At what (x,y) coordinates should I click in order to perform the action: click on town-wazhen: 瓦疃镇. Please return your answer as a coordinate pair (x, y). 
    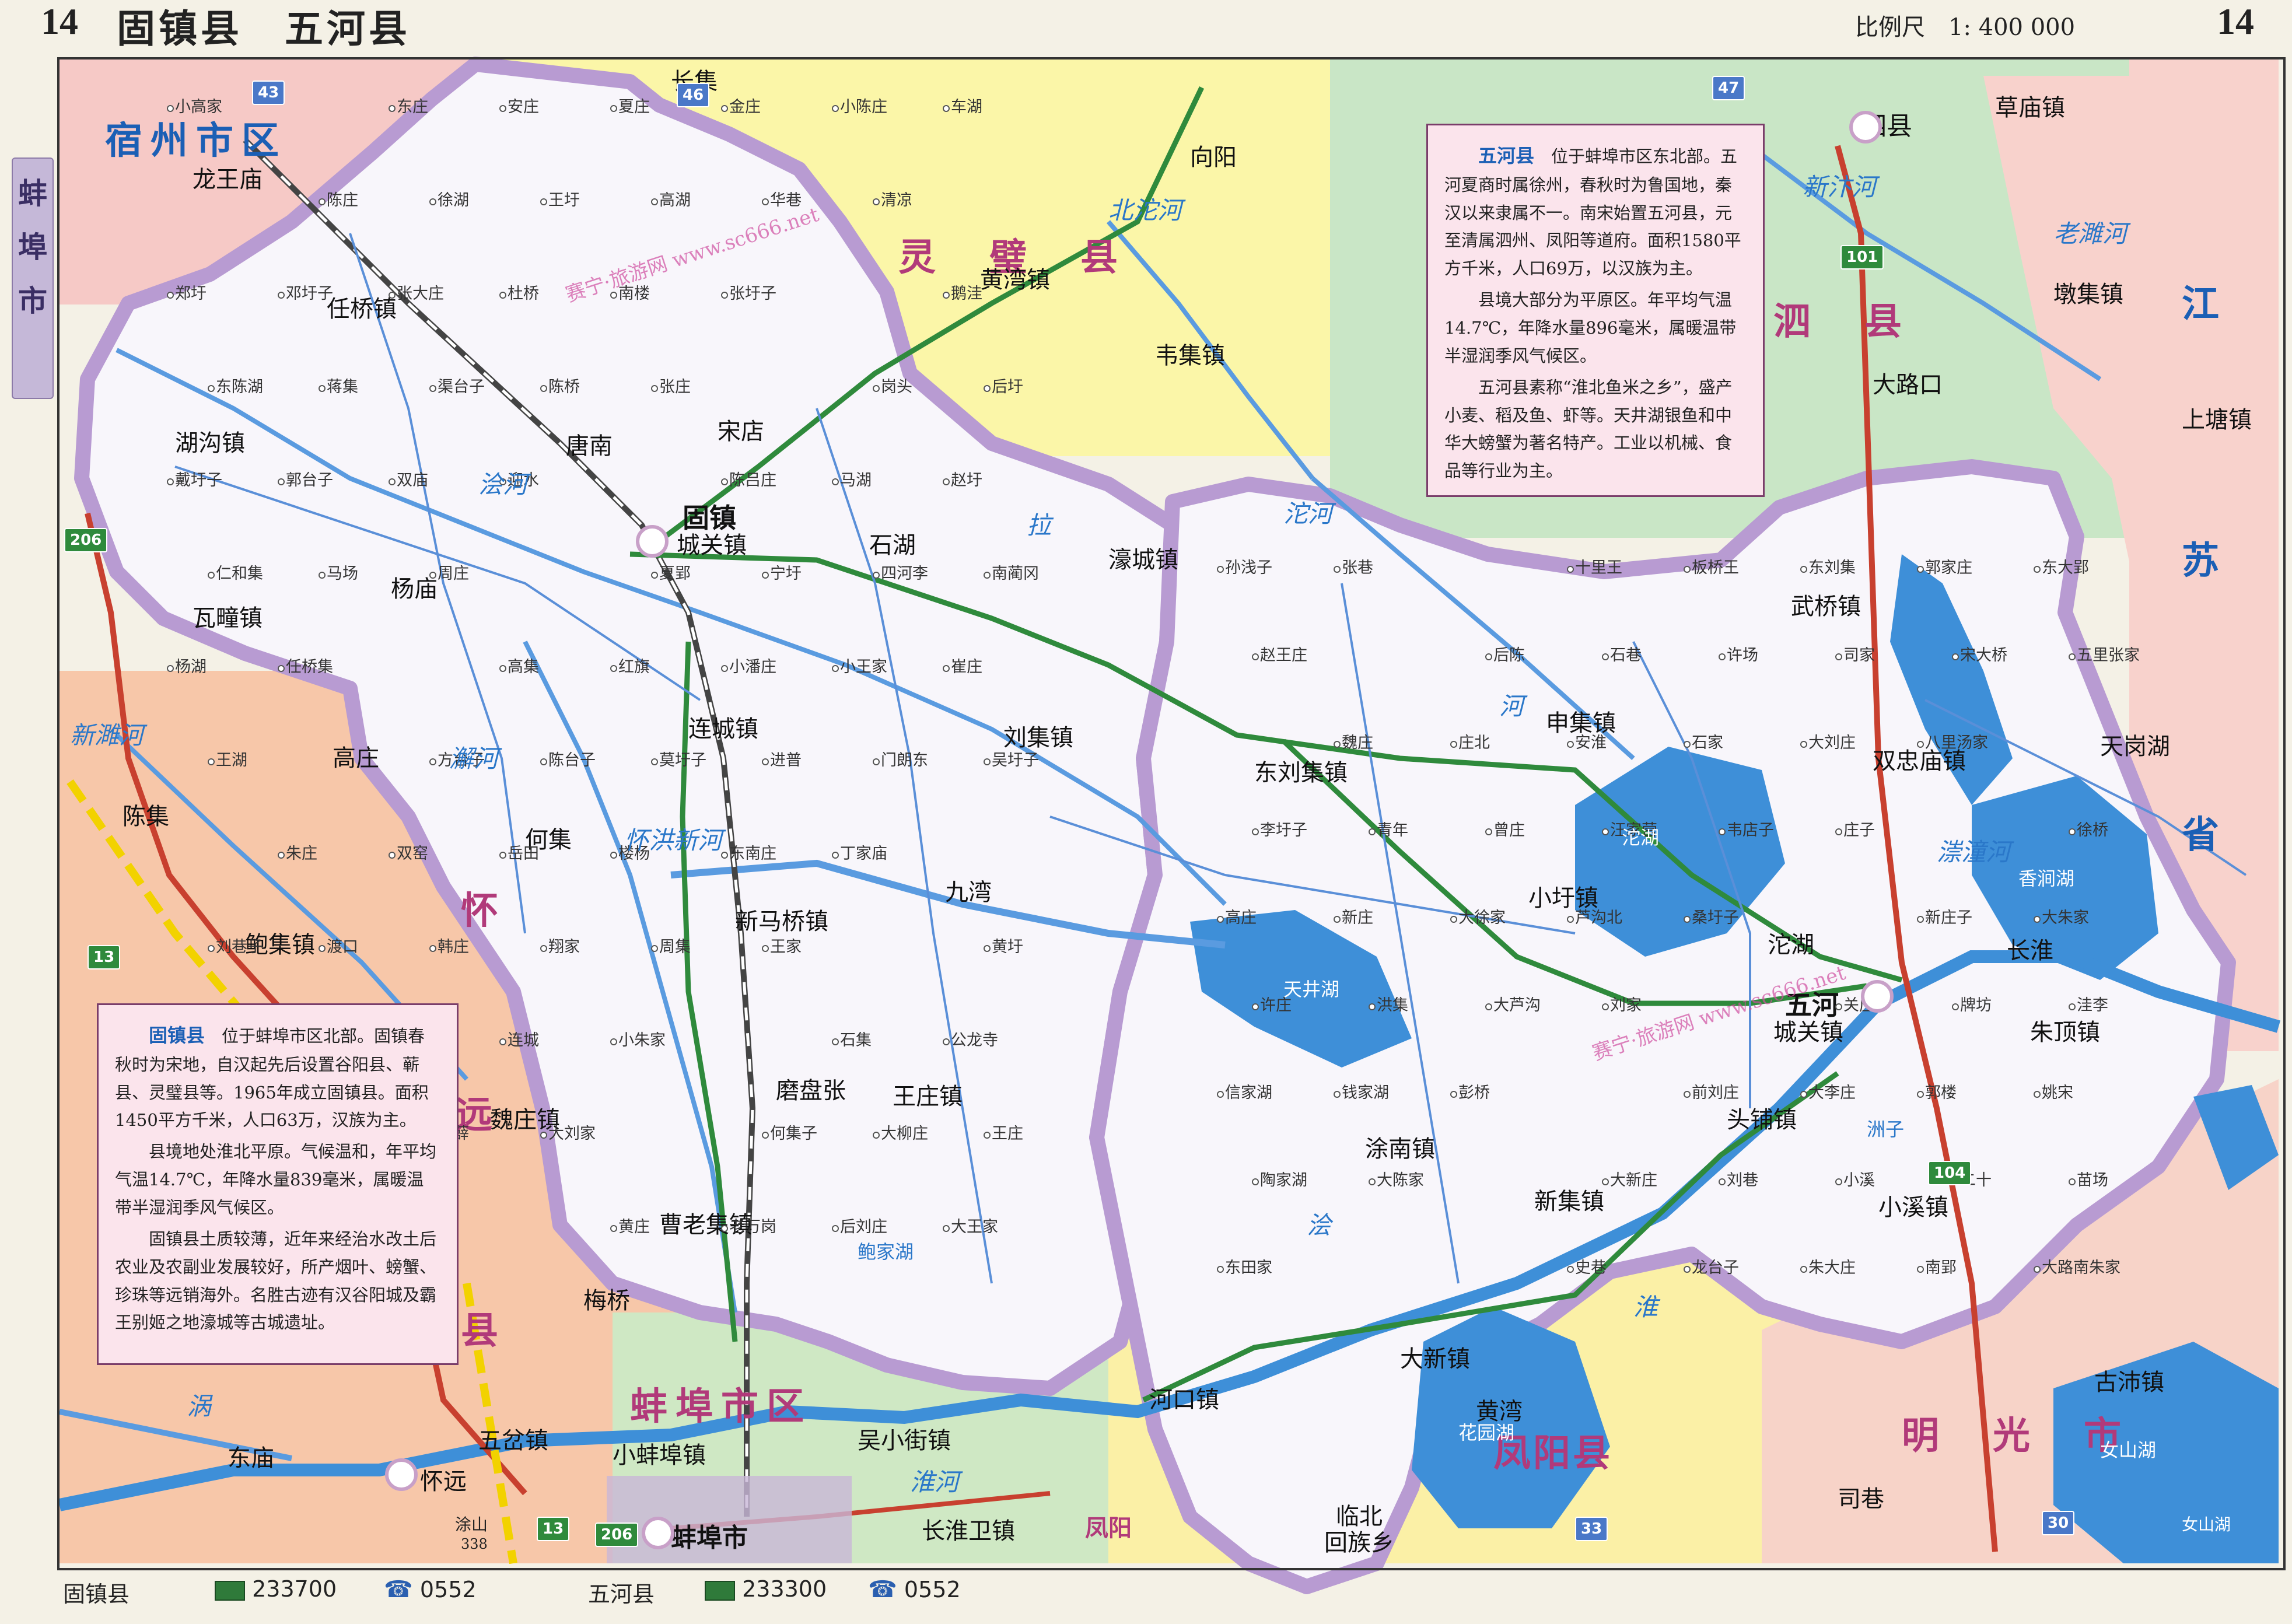
    Looking at the image, I should click on (228, 618).